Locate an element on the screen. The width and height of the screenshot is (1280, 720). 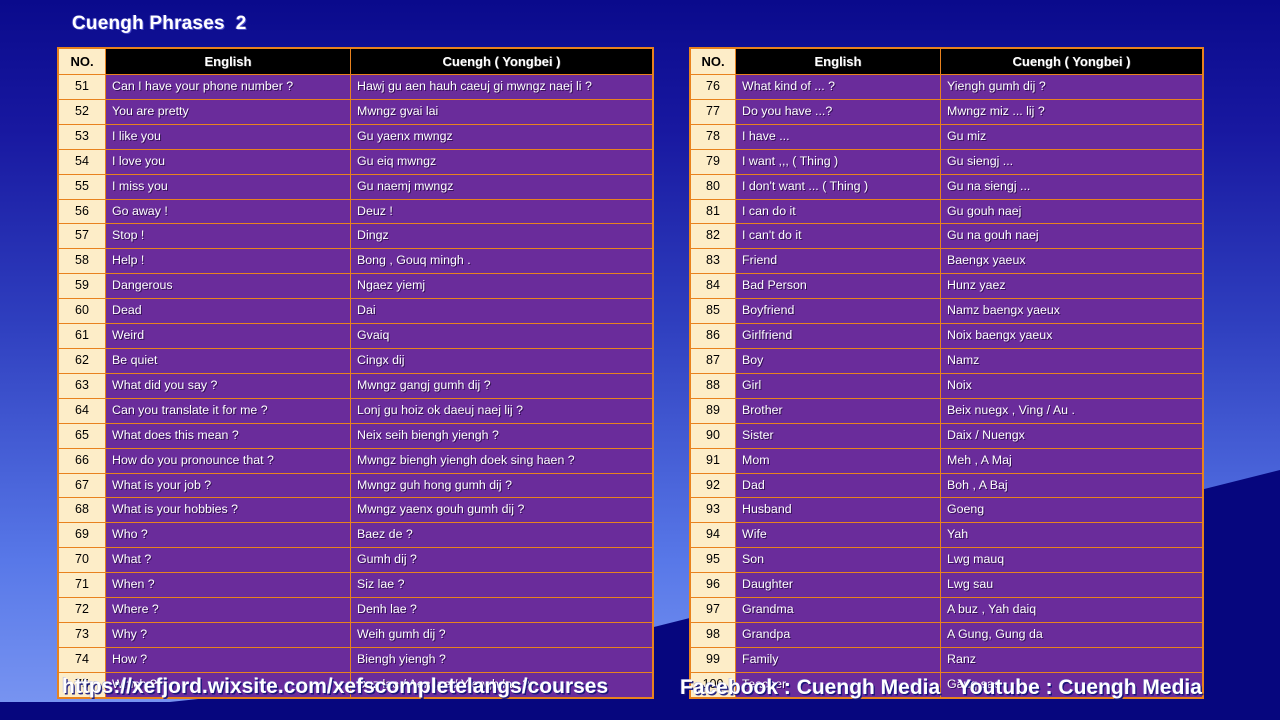
cell-english: Dead is located at coordinates (228, 311).